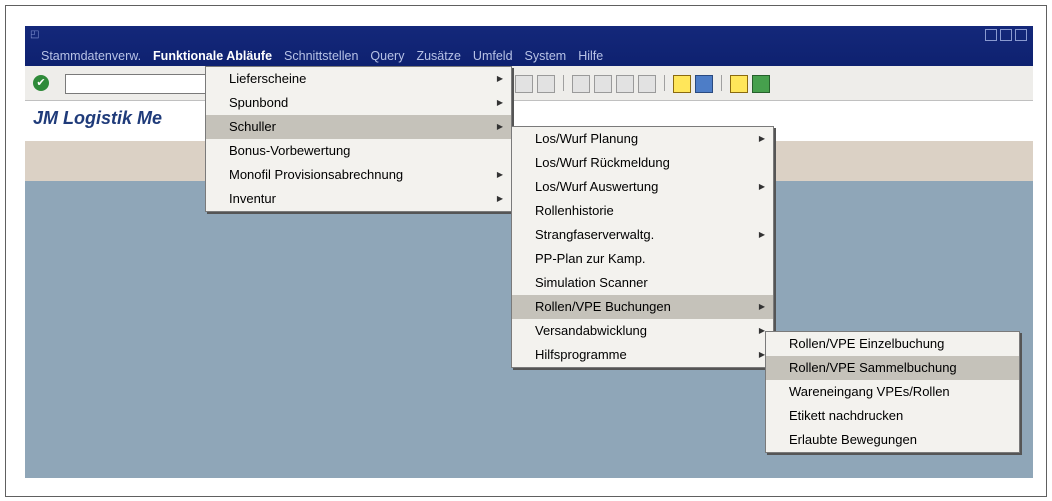 The image size is (1052, 501). I want to click on menu-item-bonus-vorbewertung: Bonus-Vorbewertung, so click(358, 151).